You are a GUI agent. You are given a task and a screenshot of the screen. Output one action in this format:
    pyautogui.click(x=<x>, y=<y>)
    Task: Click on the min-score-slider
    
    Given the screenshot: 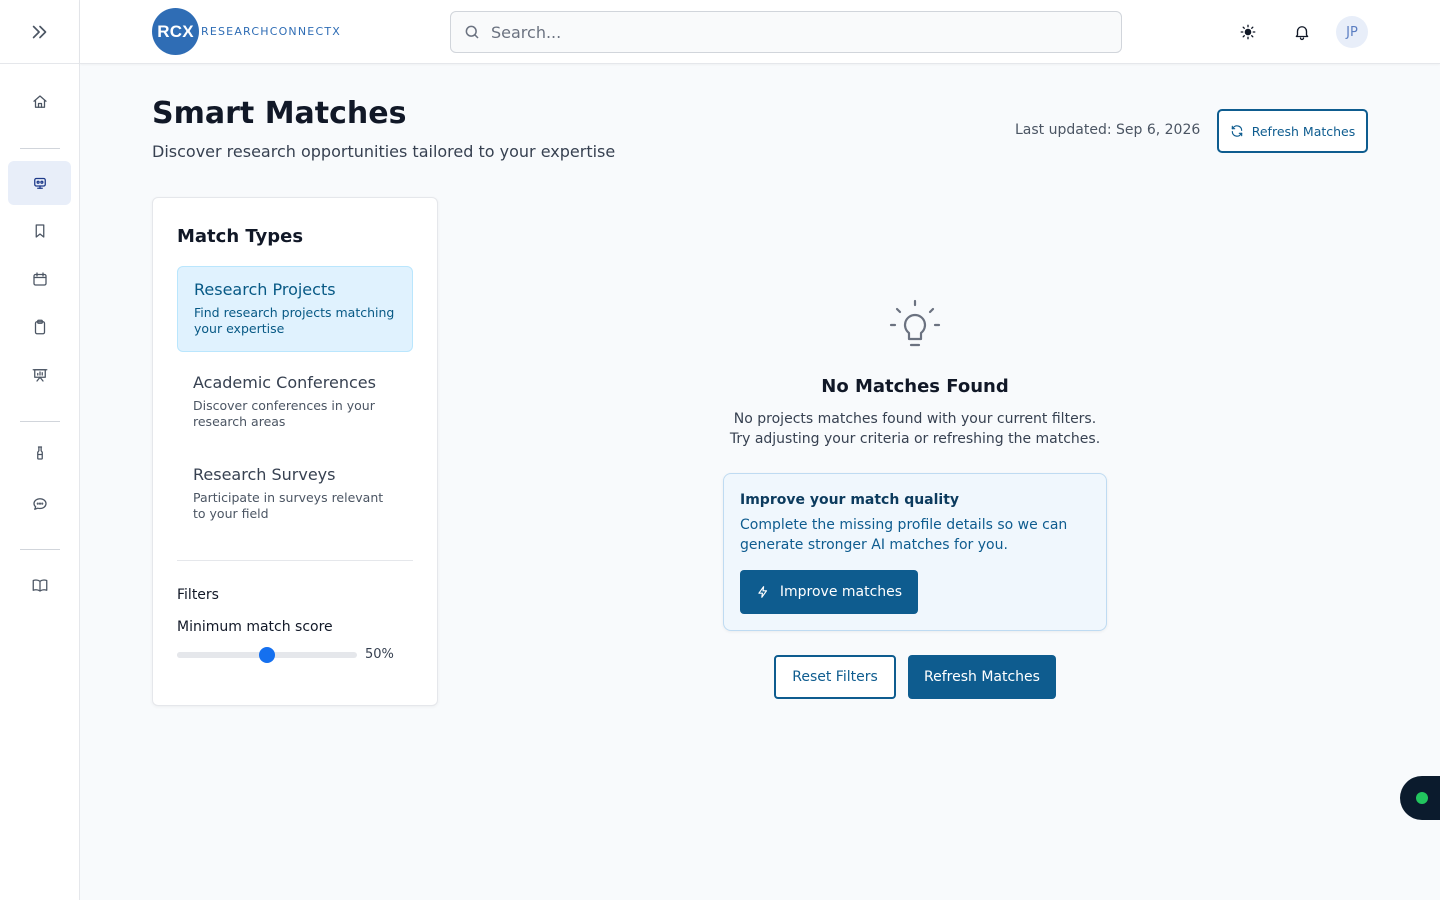 What is the action you would take?
    pyautogui.click(x=267, y=655)
    